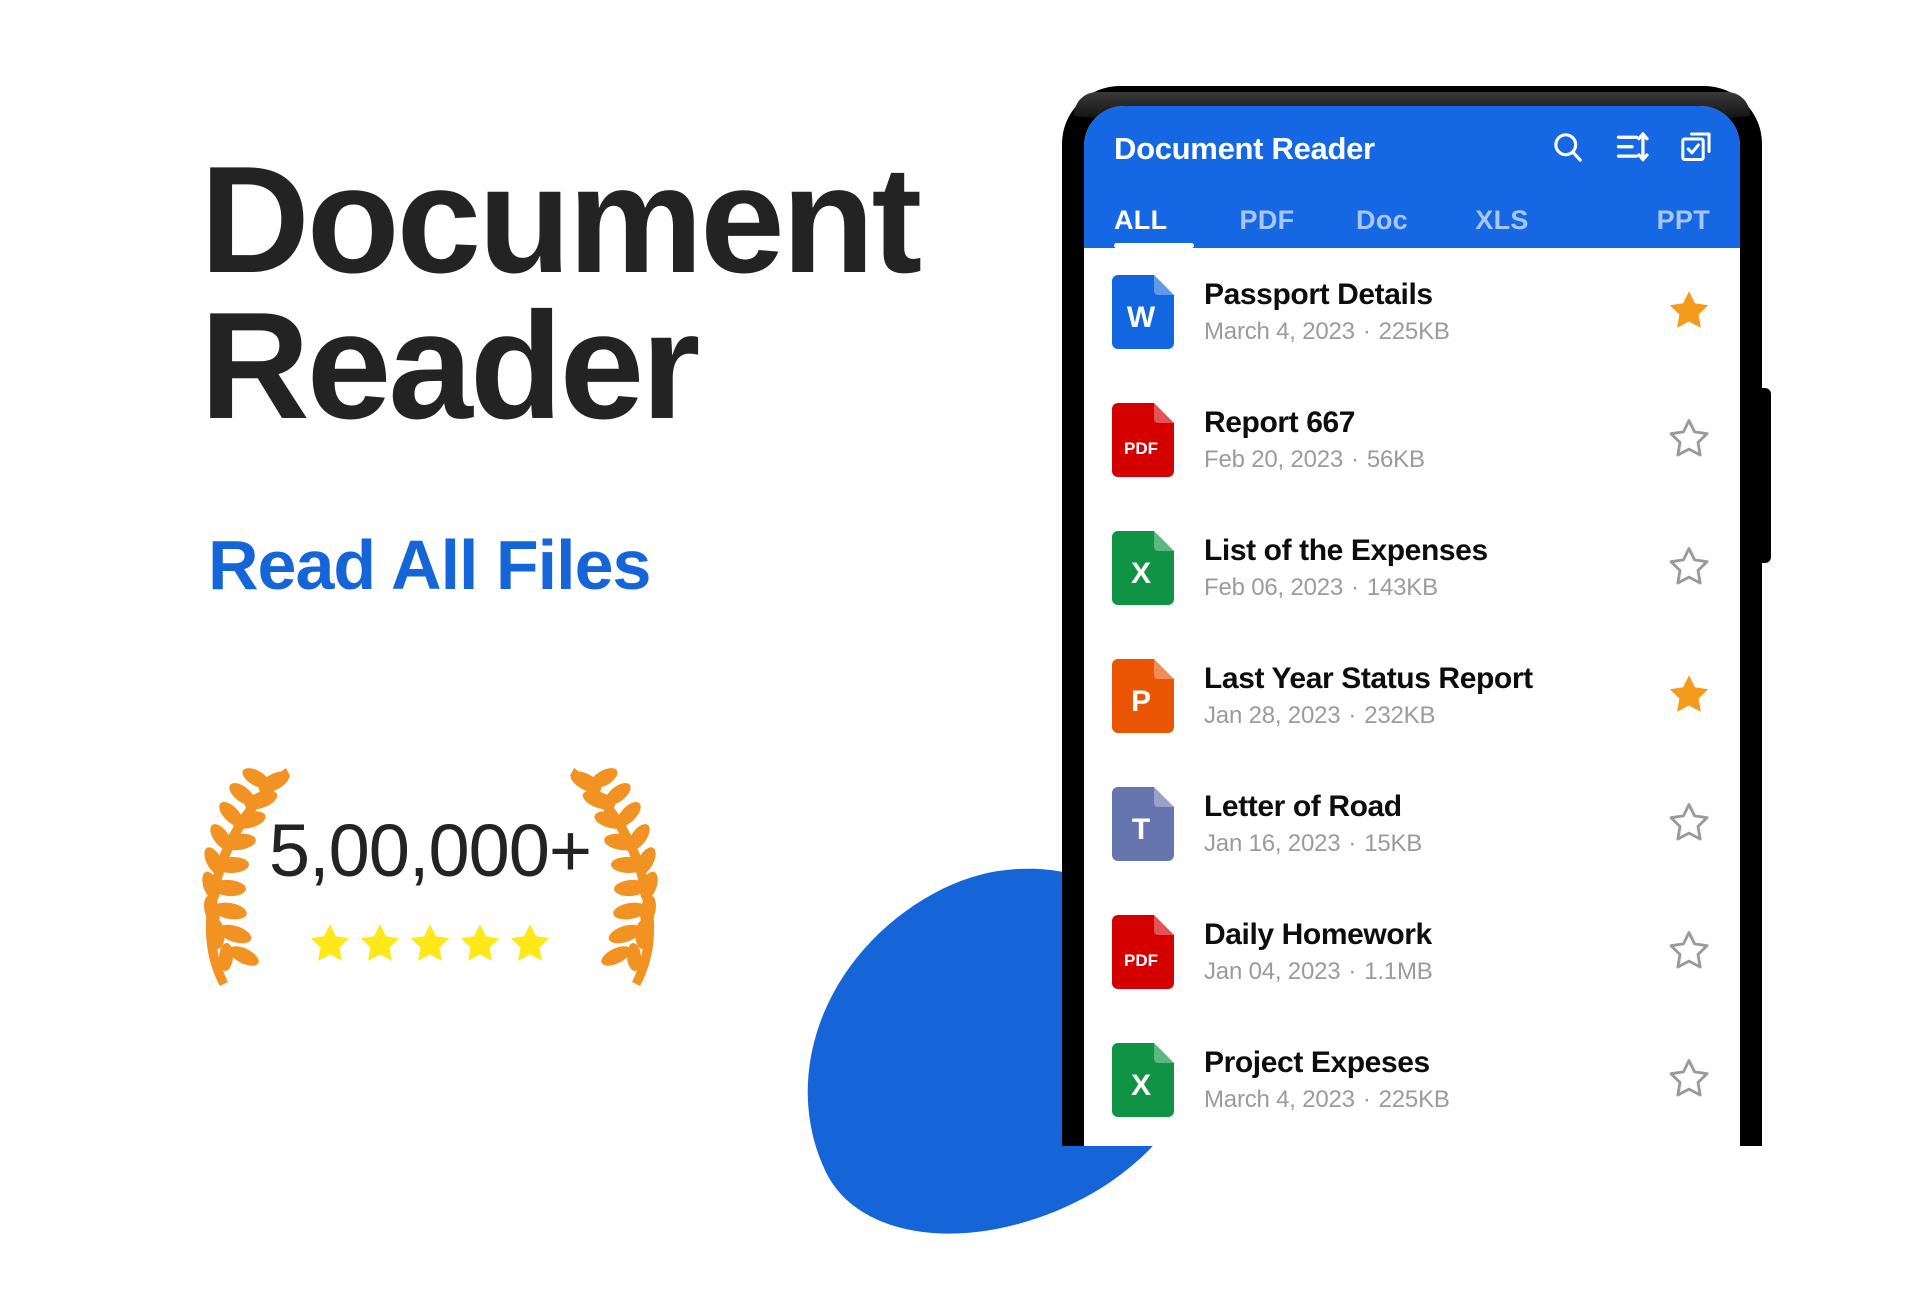 The width and height of the screenshot is (1920, 1295). I want to click on file-details: Feb 06, 2023 · 143KB, so click(1431, 588).